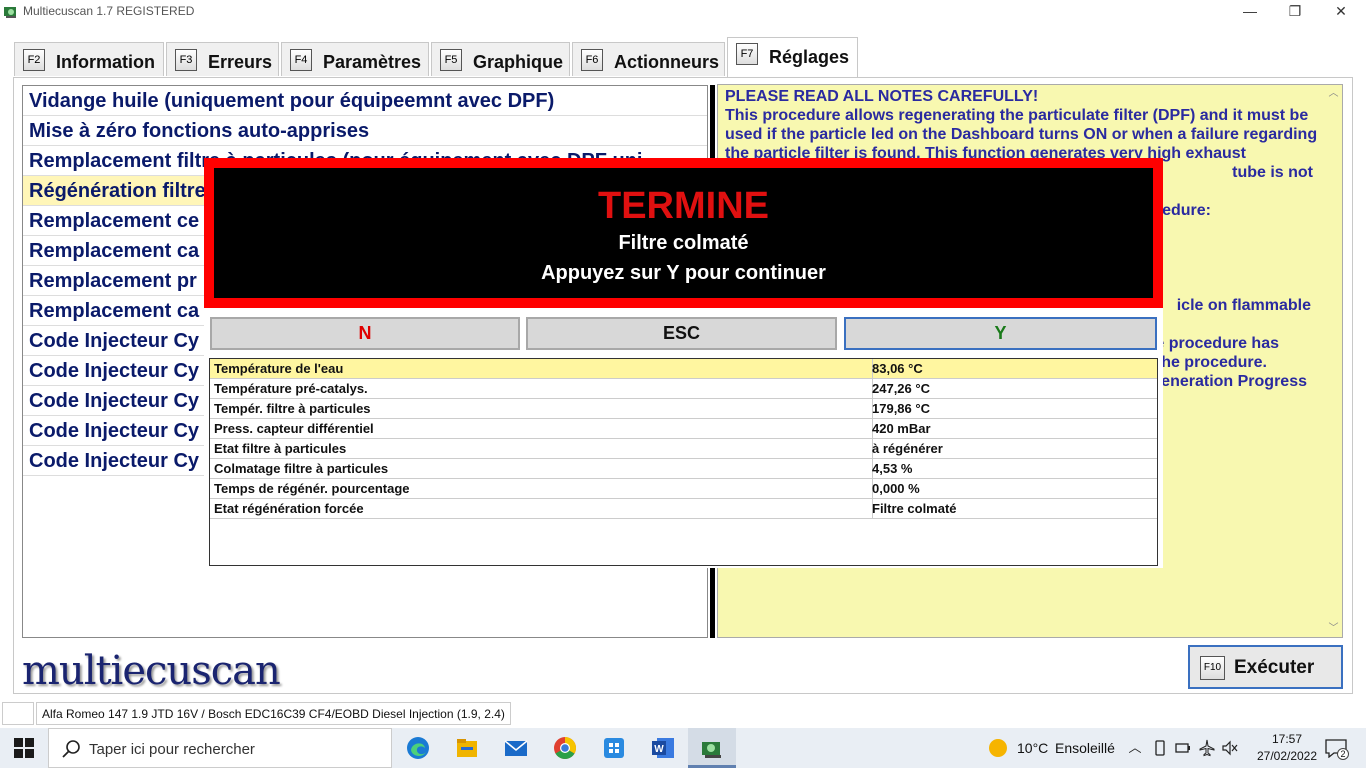  I want to click on fkey-badge: F6, so click(592, 60).